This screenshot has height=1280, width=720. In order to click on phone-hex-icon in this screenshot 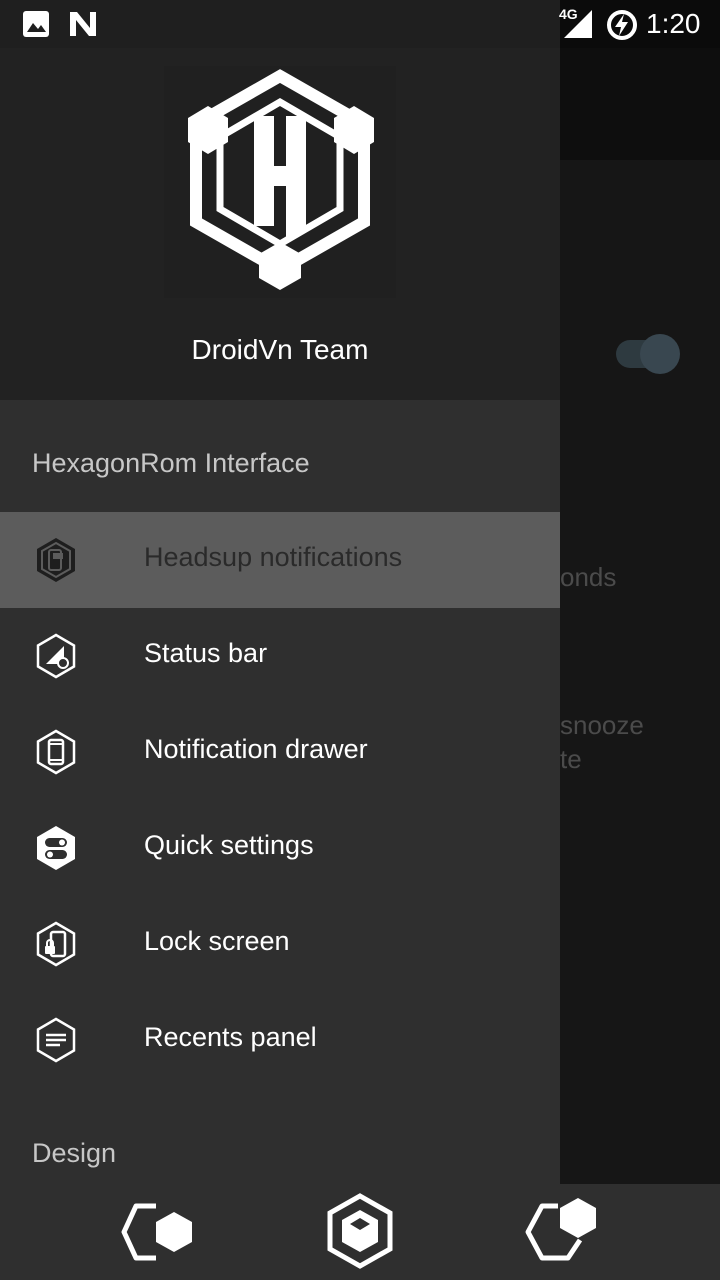, I will do `click(56, 752)`.